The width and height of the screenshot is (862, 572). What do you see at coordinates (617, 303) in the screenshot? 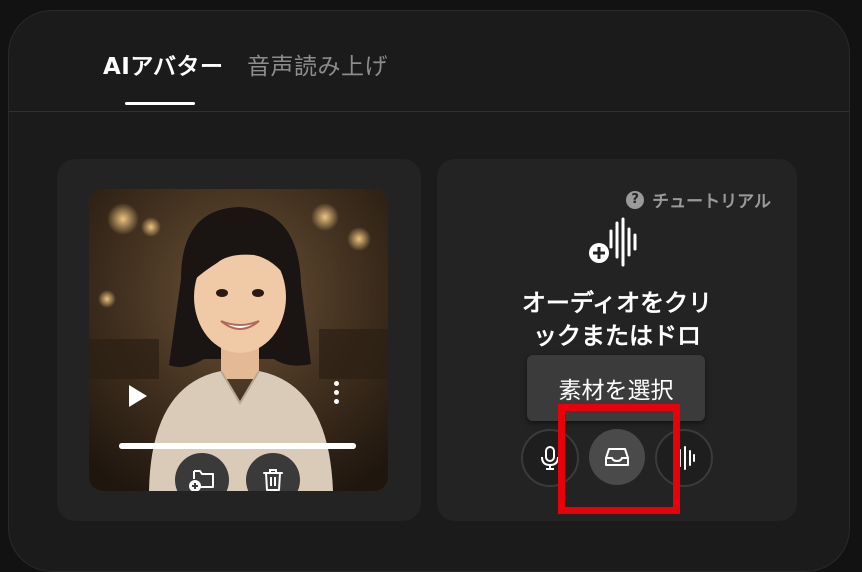
I see `drop-text-line-1: オーディオをクリ` at bounding box center [617, 303].